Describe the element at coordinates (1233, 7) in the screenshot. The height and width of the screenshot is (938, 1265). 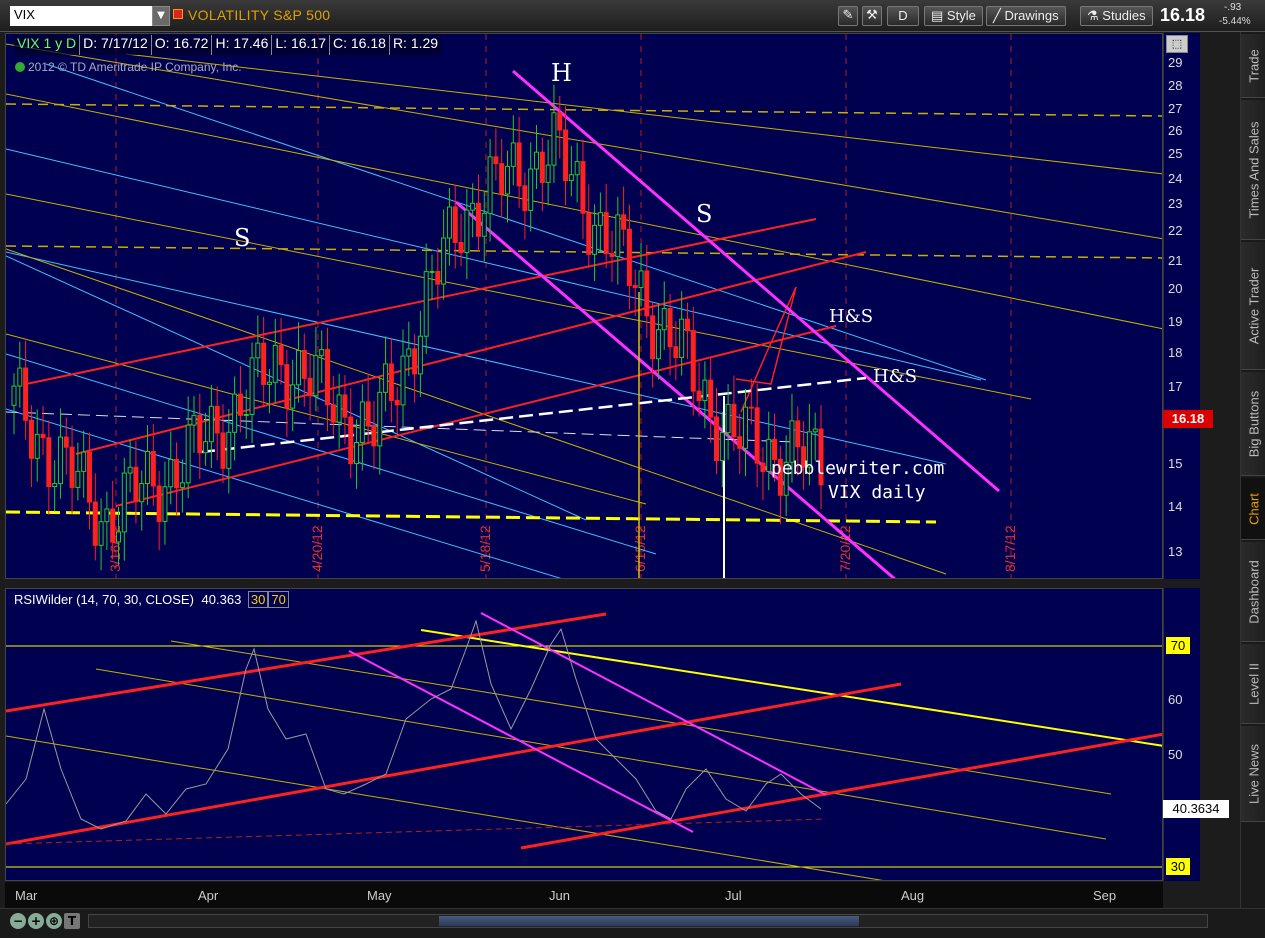
I see `net-change: -.93` at that location.